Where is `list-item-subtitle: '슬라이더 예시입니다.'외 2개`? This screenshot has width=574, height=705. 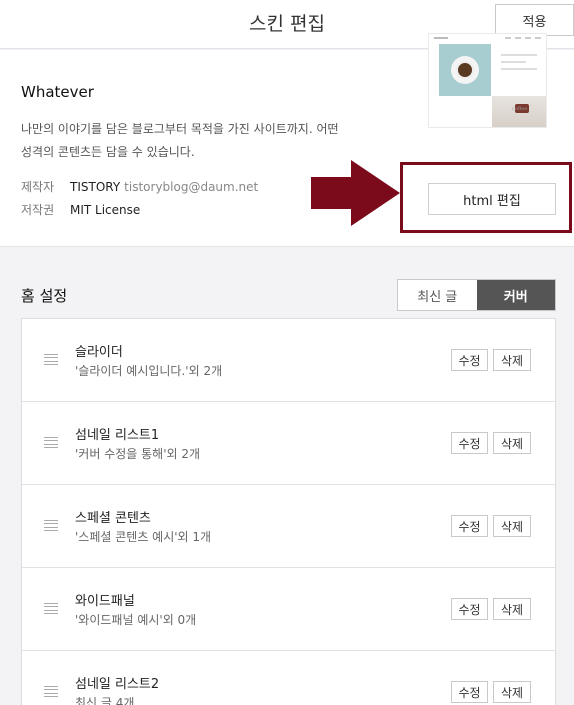 list-item-subtitle: '슬라이더 예시입니다.'외 2개 is located at coordinates (149, 371).